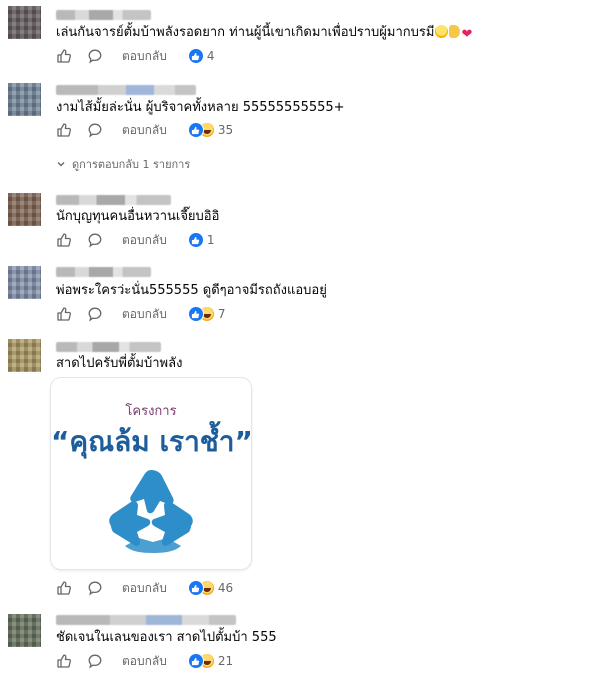 The height and width of the screenshot is (677, 600). I want to click on comment-text: สาดไปครับพี่ตั้มบ้าพลัง, so click(119, 363).